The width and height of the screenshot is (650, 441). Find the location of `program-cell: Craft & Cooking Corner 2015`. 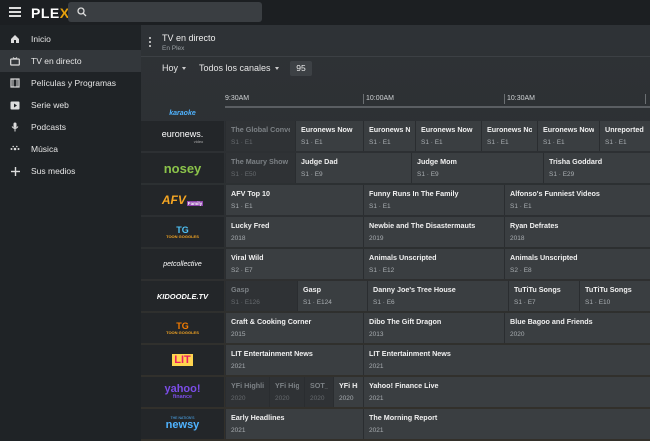

program-cell: Craft & Cooking Corner 2015 is located at coordinates (294, 328).